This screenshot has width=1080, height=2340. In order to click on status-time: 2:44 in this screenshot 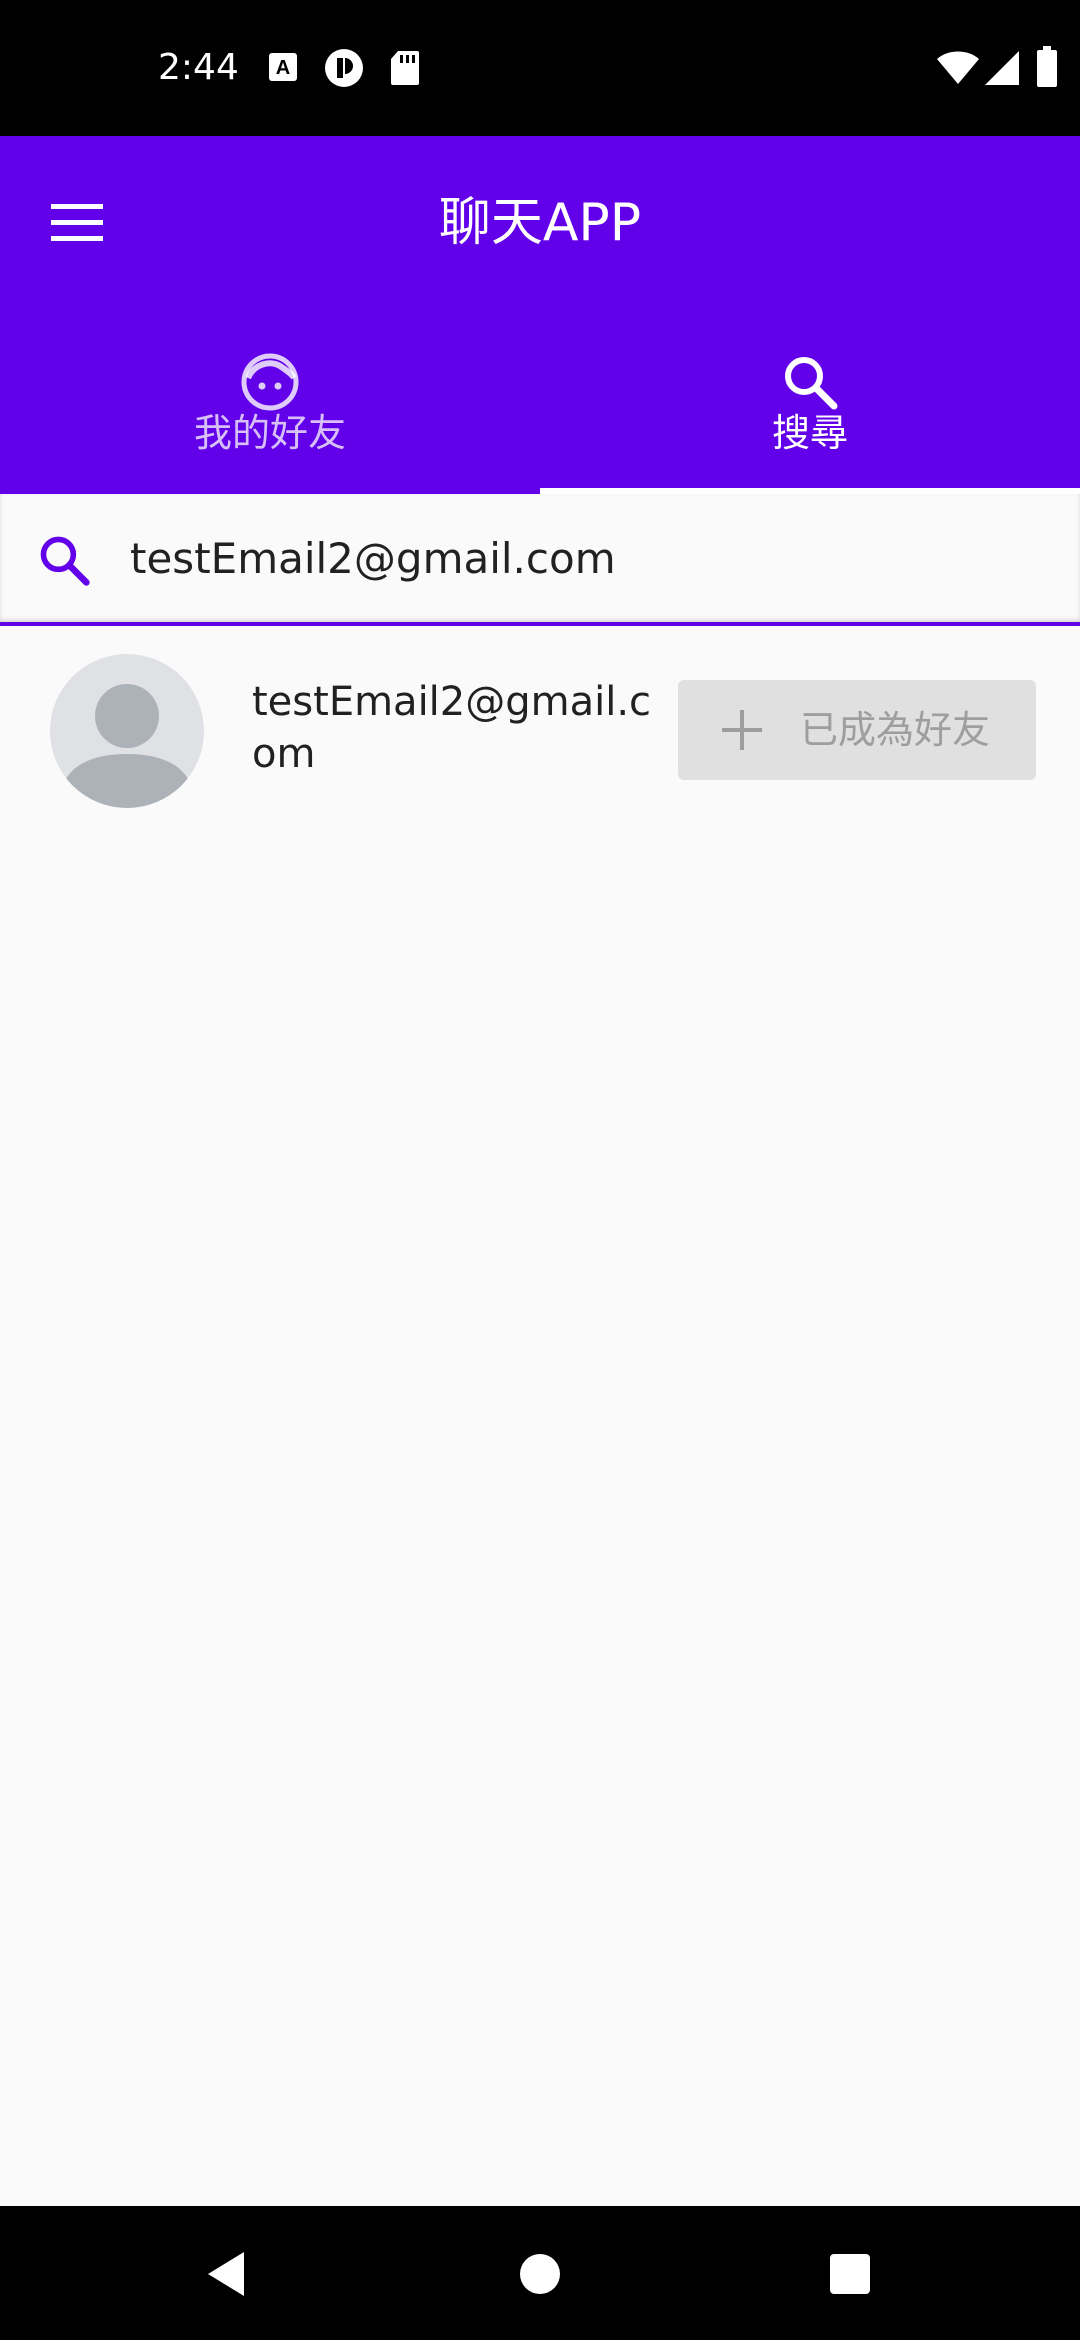, I will do `click(198, 67)`.